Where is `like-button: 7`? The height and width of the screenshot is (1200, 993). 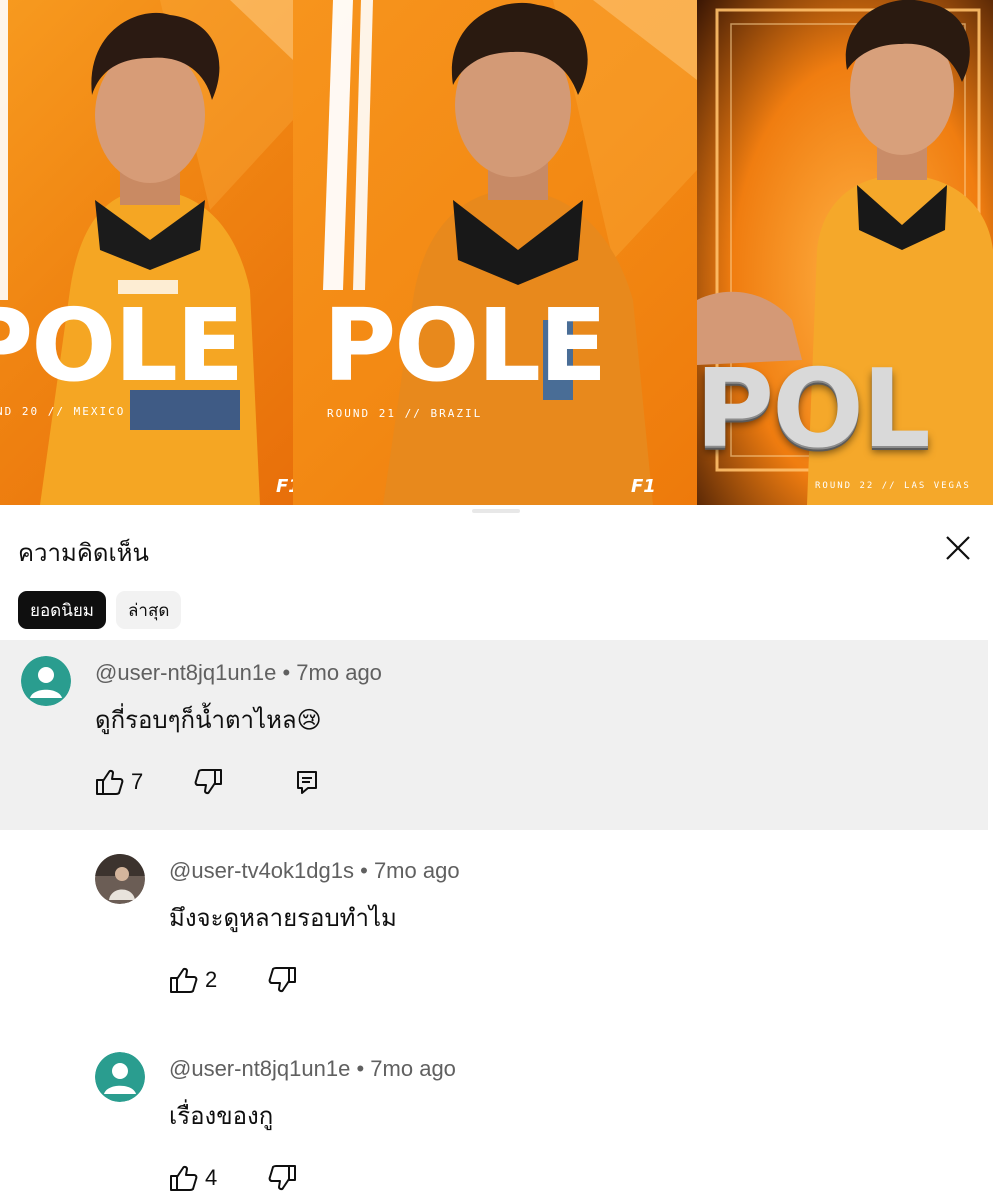 like-button: 7 is located at coordinates (119, 782).